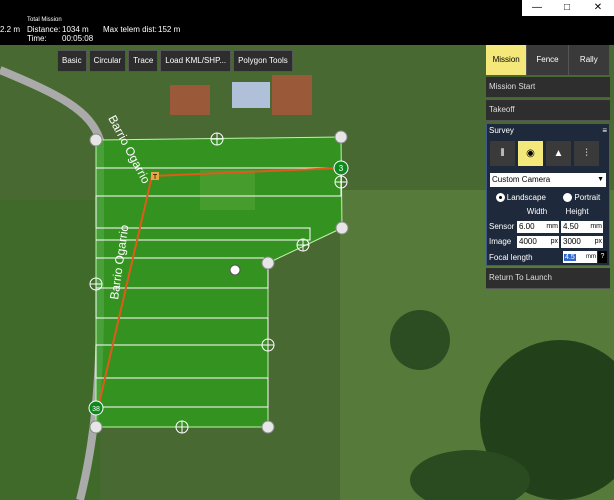  What do you see at coordinates (558, 153) in the screenshot?
I see `terrain-icon: ▲` at bounding box center [558, 153].